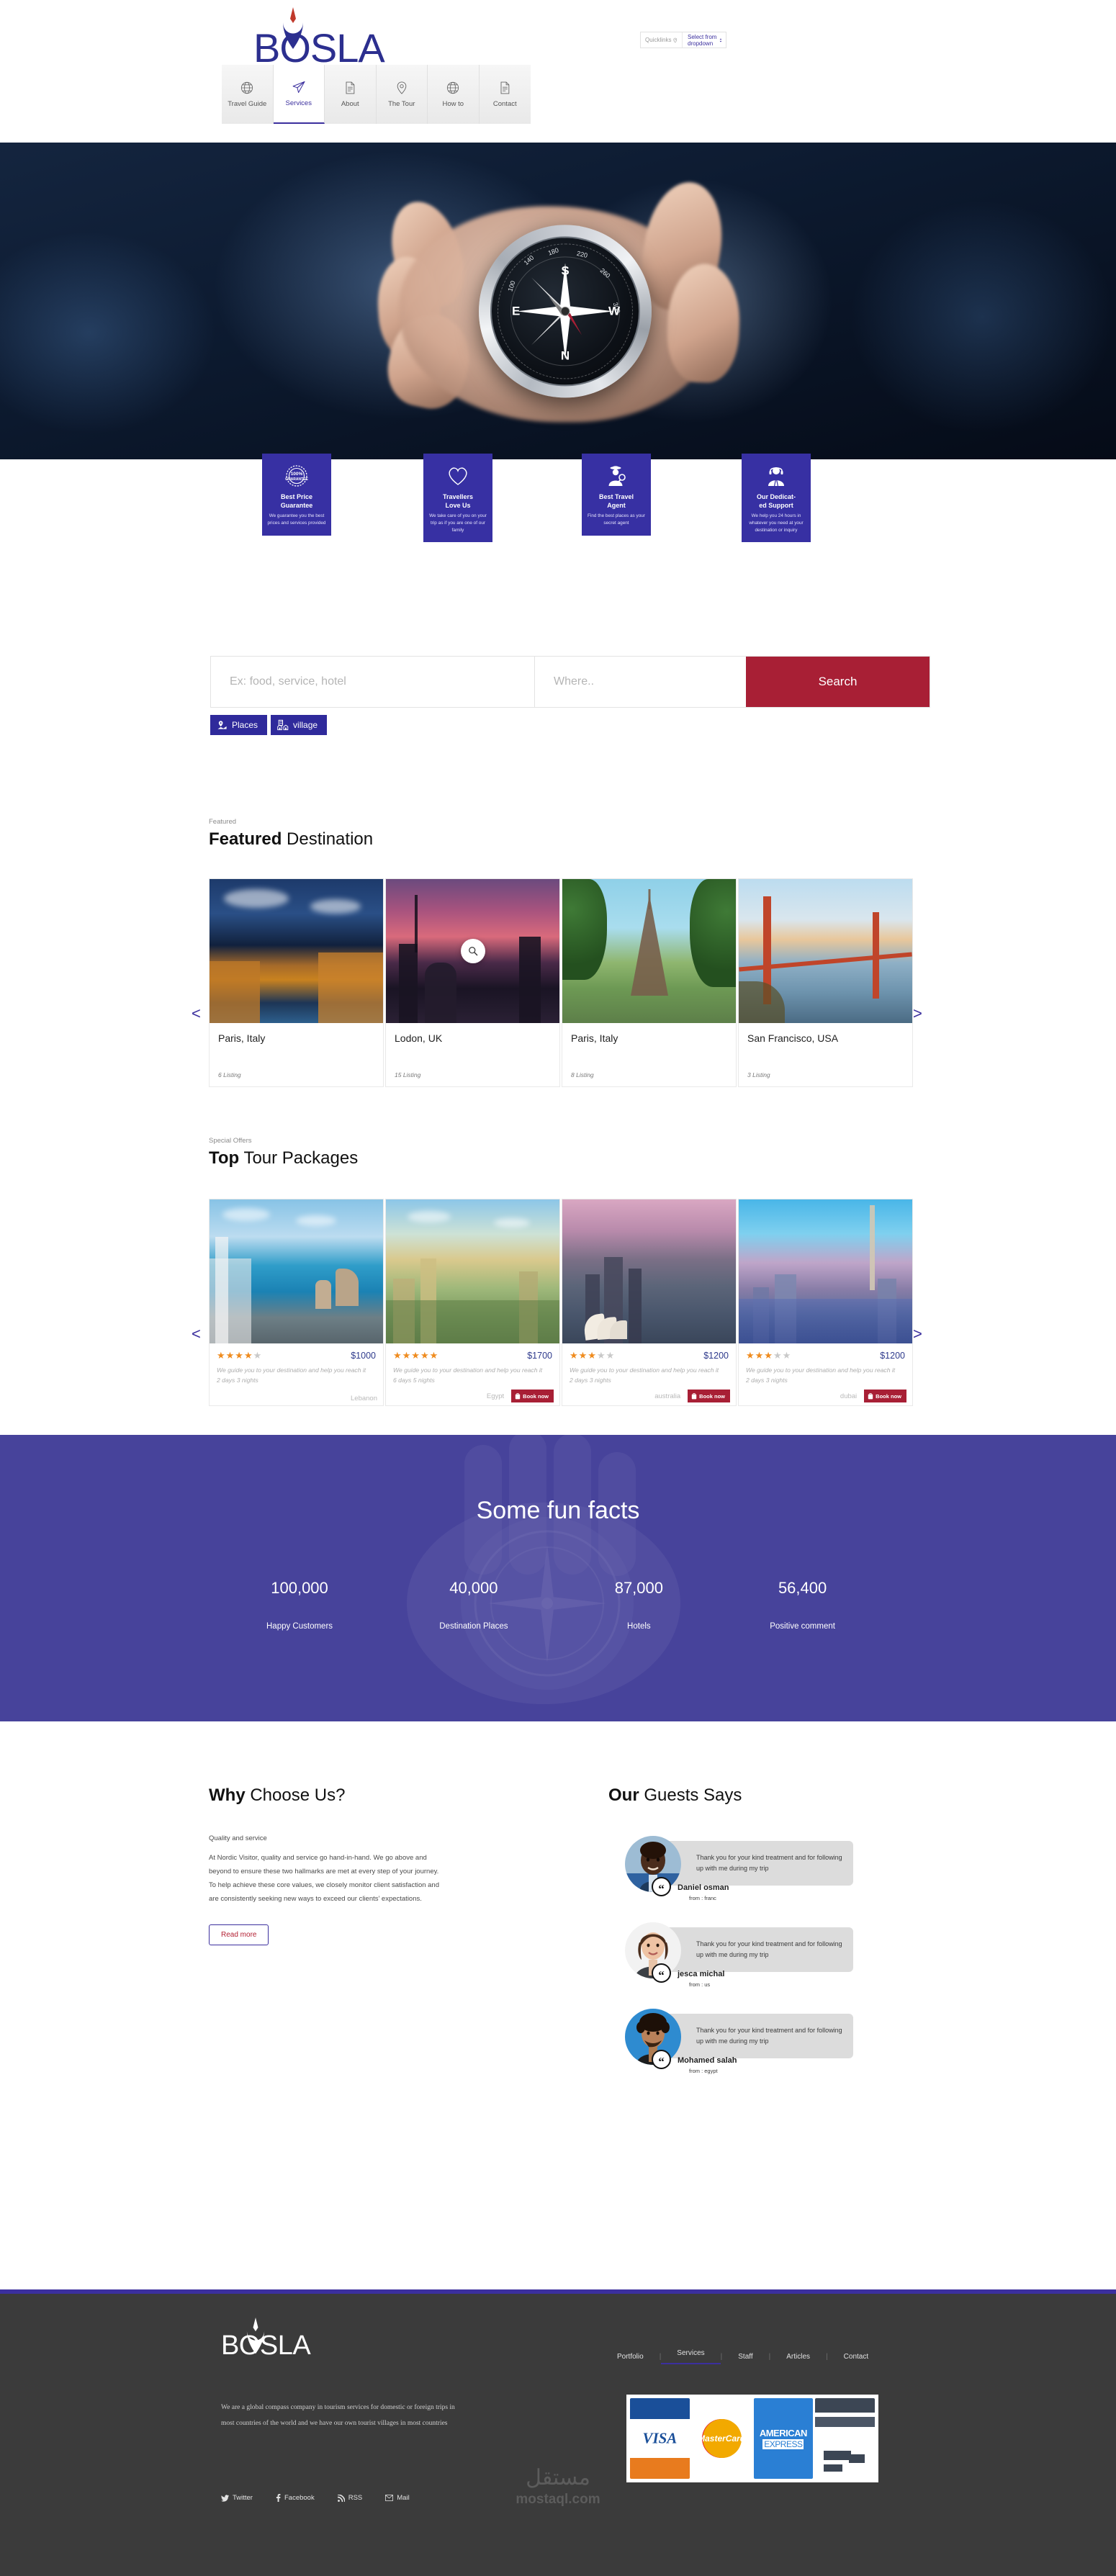 This screenshot has width=1116, height=2576. Describe the element at coordinates (196, 1334) in the screenshot. I see `tours-prev-arrow: <` at that location.